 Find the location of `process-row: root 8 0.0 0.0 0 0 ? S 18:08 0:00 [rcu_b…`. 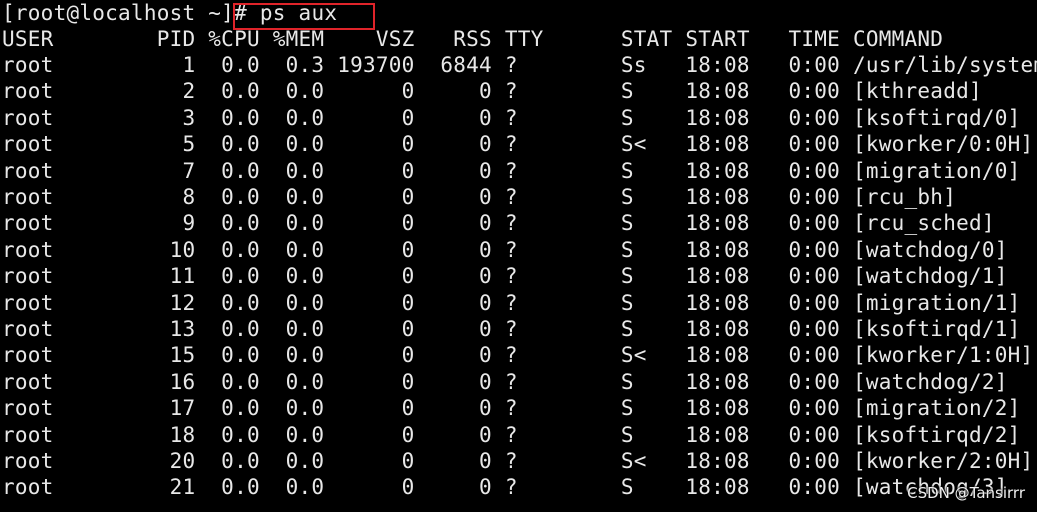

process-row: root 8 0.0 0.0 0 0 ? S 18:08 0:00 [rcu_b… is located at coordinates (479, 197).